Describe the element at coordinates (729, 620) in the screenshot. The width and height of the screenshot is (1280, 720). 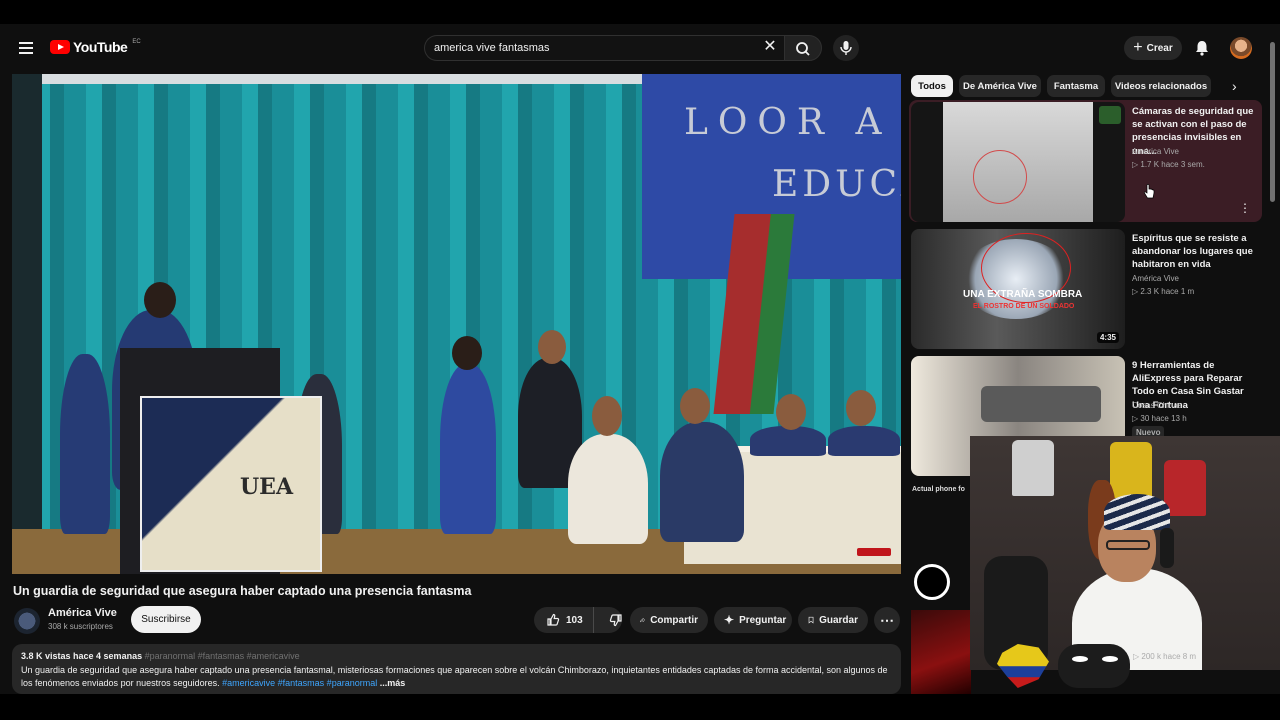
I see `sparkle-icon: ✦` at that location.